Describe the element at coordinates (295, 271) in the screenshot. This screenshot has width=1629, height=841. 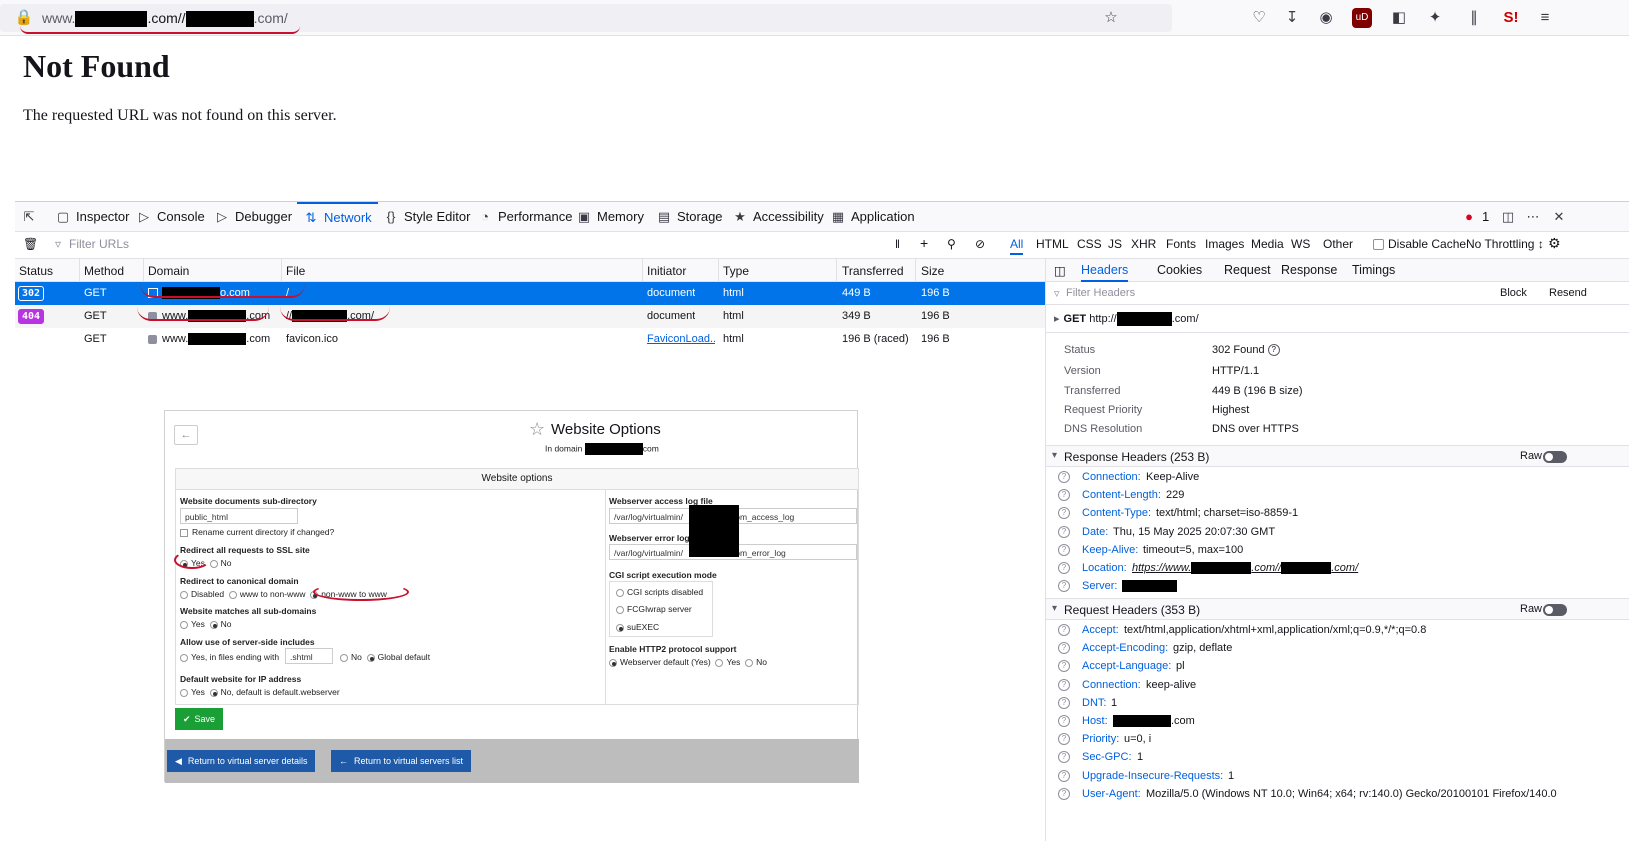
I see `col-file: File` at that location.